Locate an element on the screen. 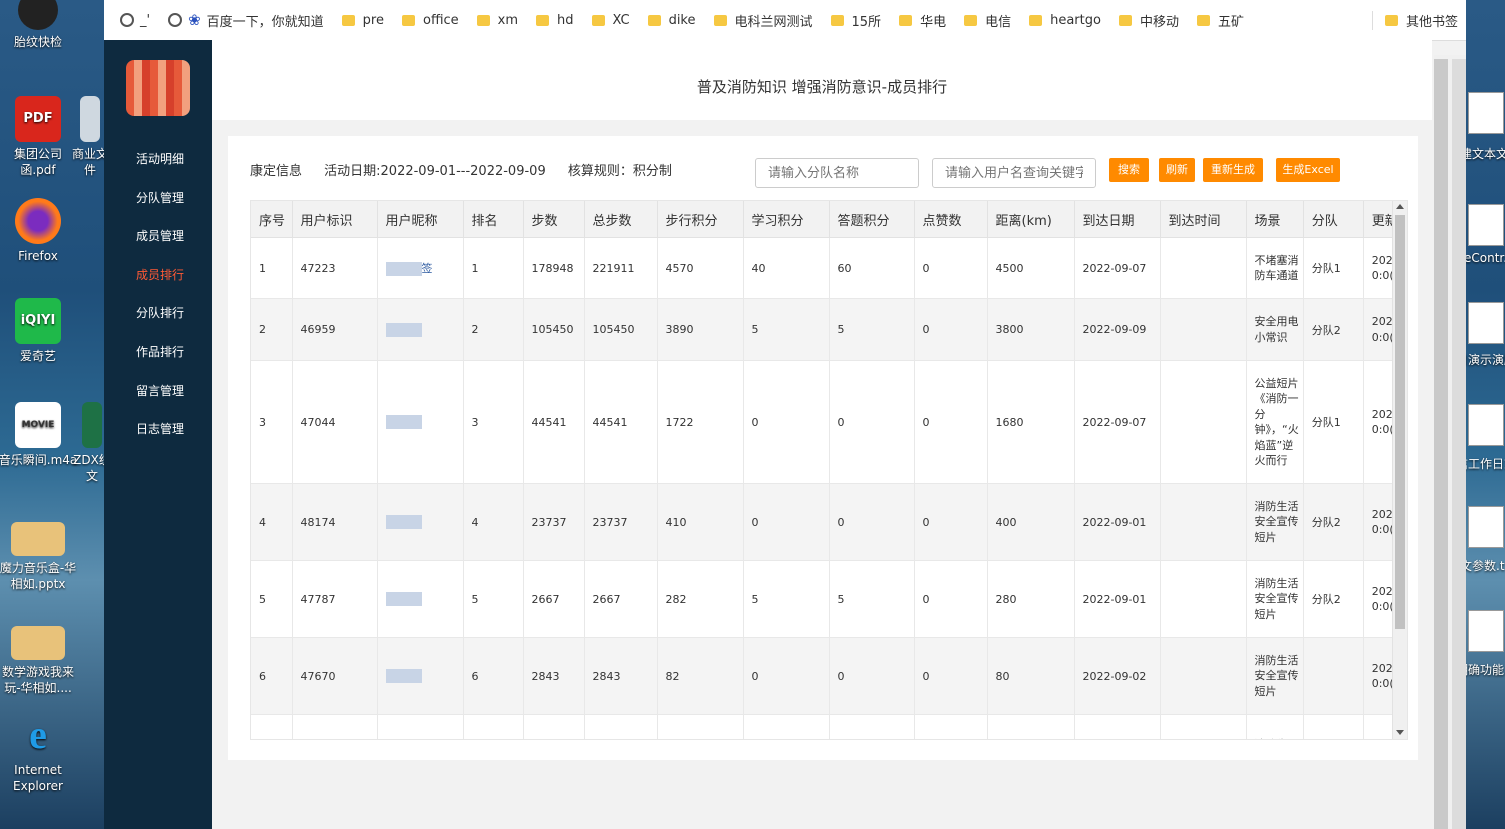 The width and height of the screenshot is (1505, 829). scrollbar-thumb is located at coordinates (1400, 422).